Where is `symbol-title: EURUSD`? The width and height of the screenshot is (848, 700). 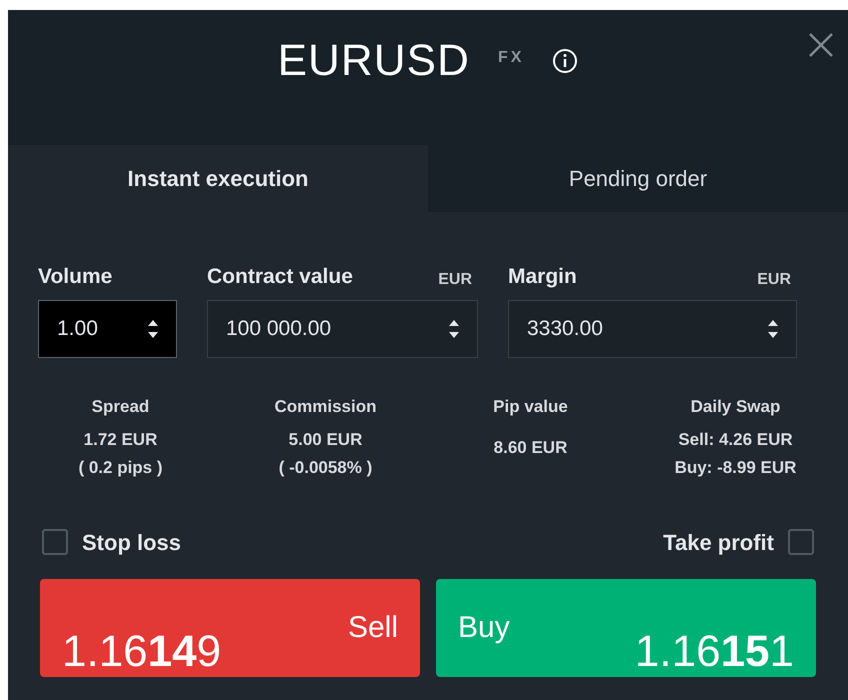
symbol-title: EURUSD is located at coordinates (374, 61).